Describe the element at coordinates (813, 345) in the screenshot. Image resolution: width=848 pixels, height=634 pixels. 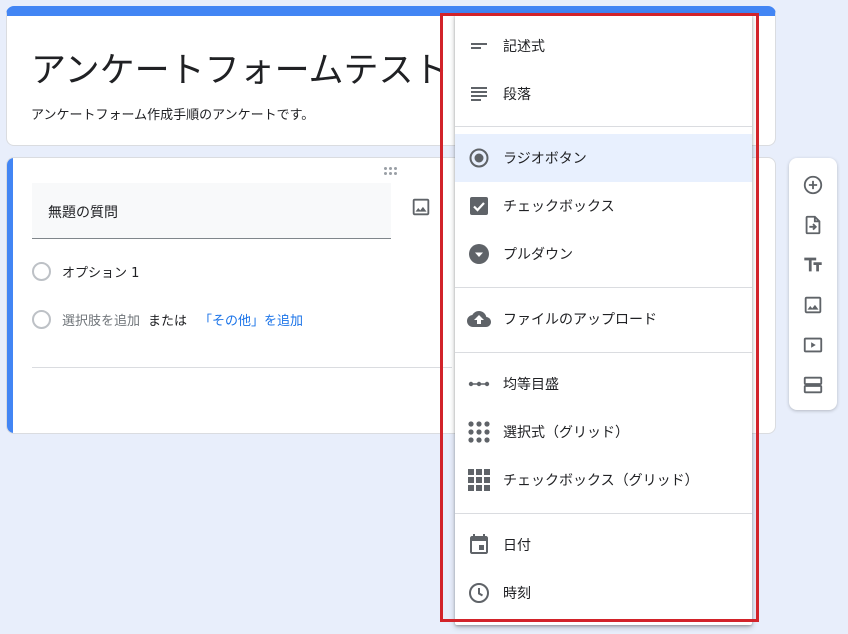
I see `add-video-icon` at that location.